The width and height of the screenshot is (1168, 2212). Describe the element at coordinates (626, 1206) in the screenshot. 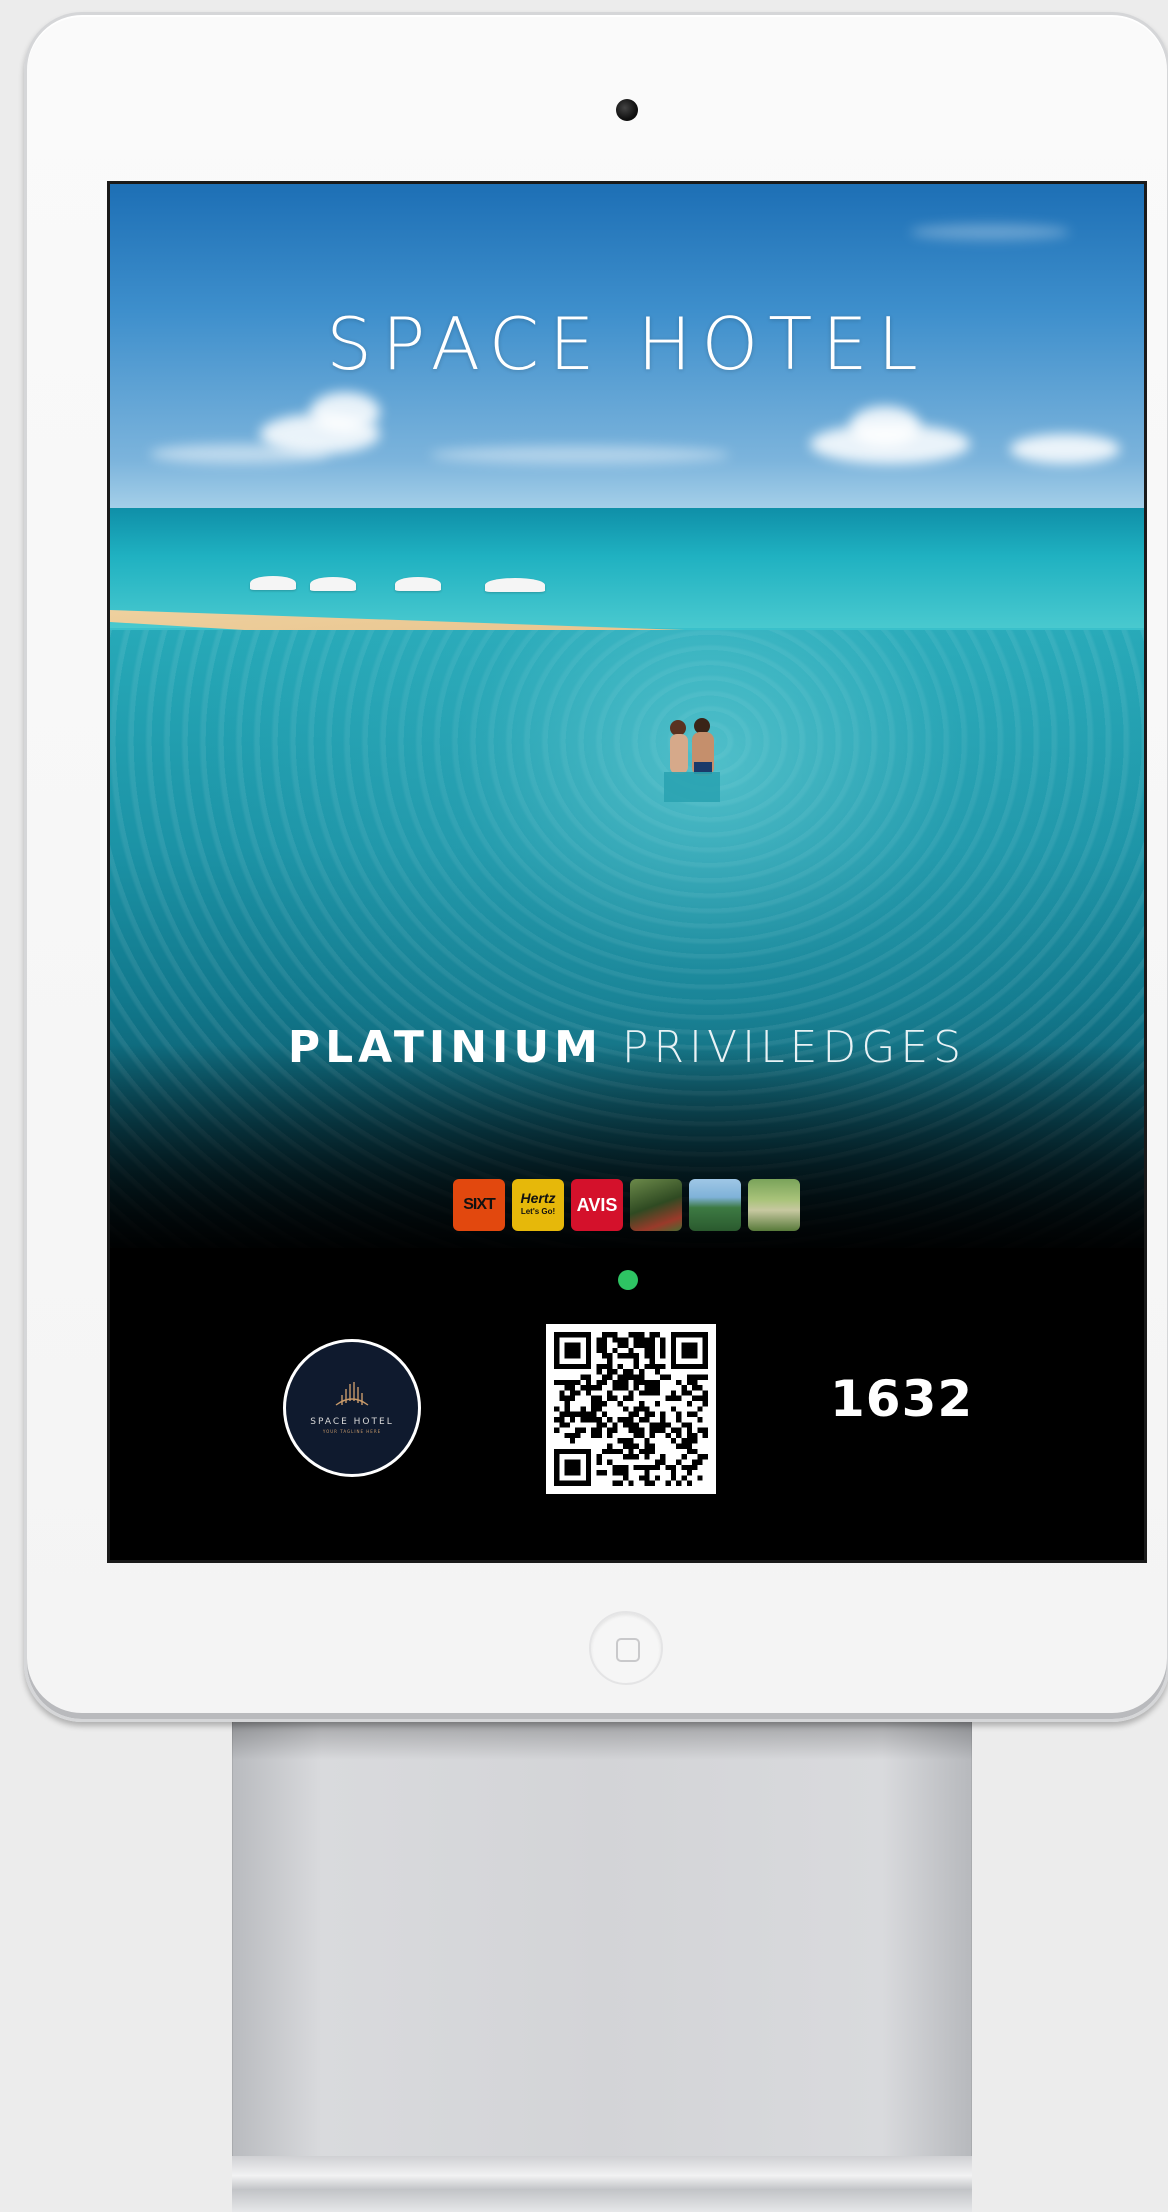

I see `partner-logos: SIXT Hertz Let's Go! AVIS` at that location.